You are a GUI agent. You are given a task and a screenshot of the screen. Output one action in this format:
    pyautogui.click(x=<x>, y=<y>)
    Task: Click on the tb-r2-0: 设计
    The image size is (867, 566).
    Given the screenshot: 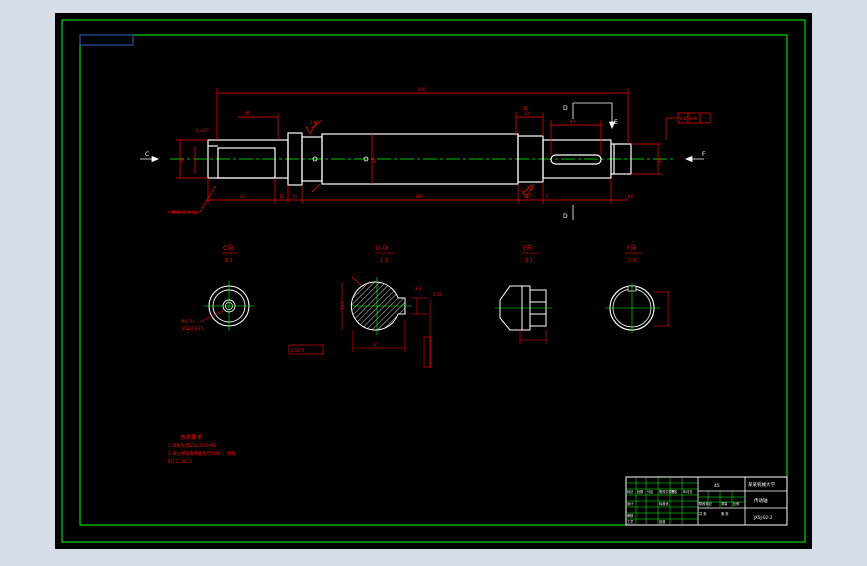 What is the action you would take?
    pyautogui.click(x=630, y=503)
    